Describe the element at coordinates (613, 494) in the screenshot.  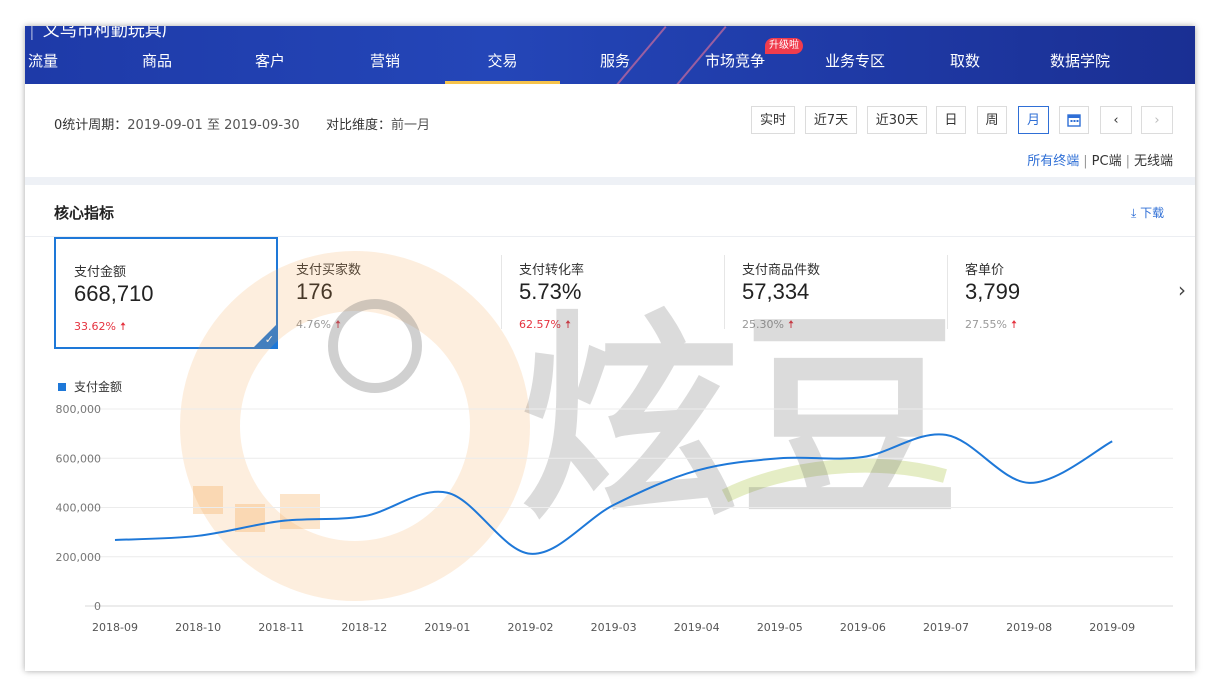
I see `series-line` at that location.